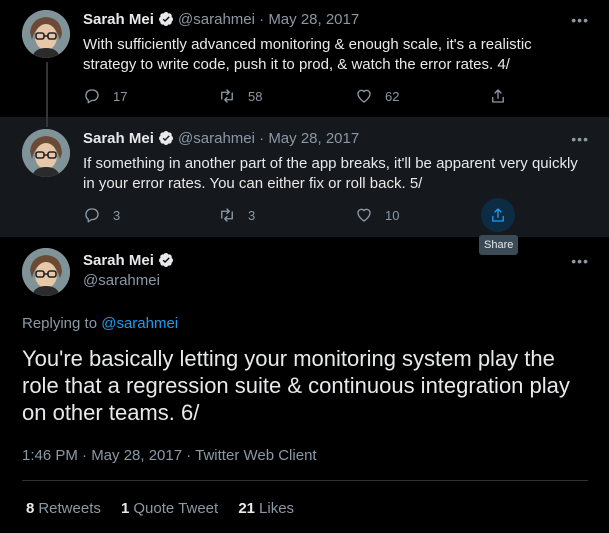  What do you see at coordinates (255, 96) in the screenshot?
I see `retweet-count: 58` at bounding box center [255, 96].